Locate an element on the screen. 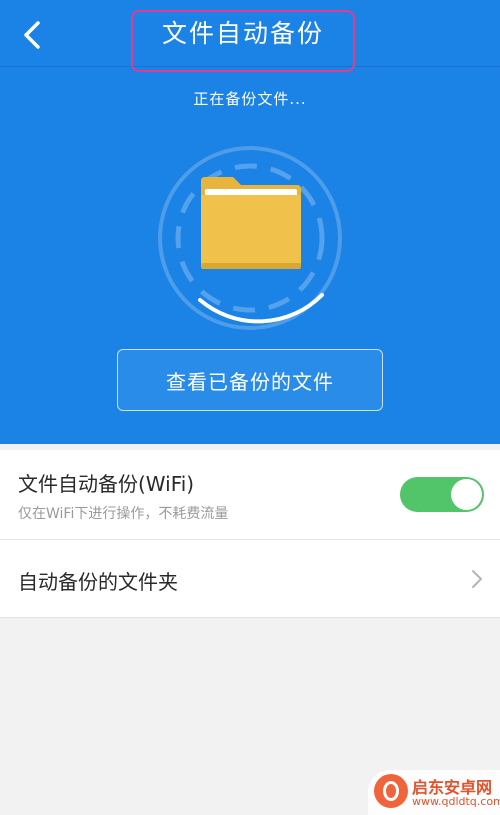 The image size is (500, 815). page-title: 文件自动备份 is located at coordinates (242, 33).